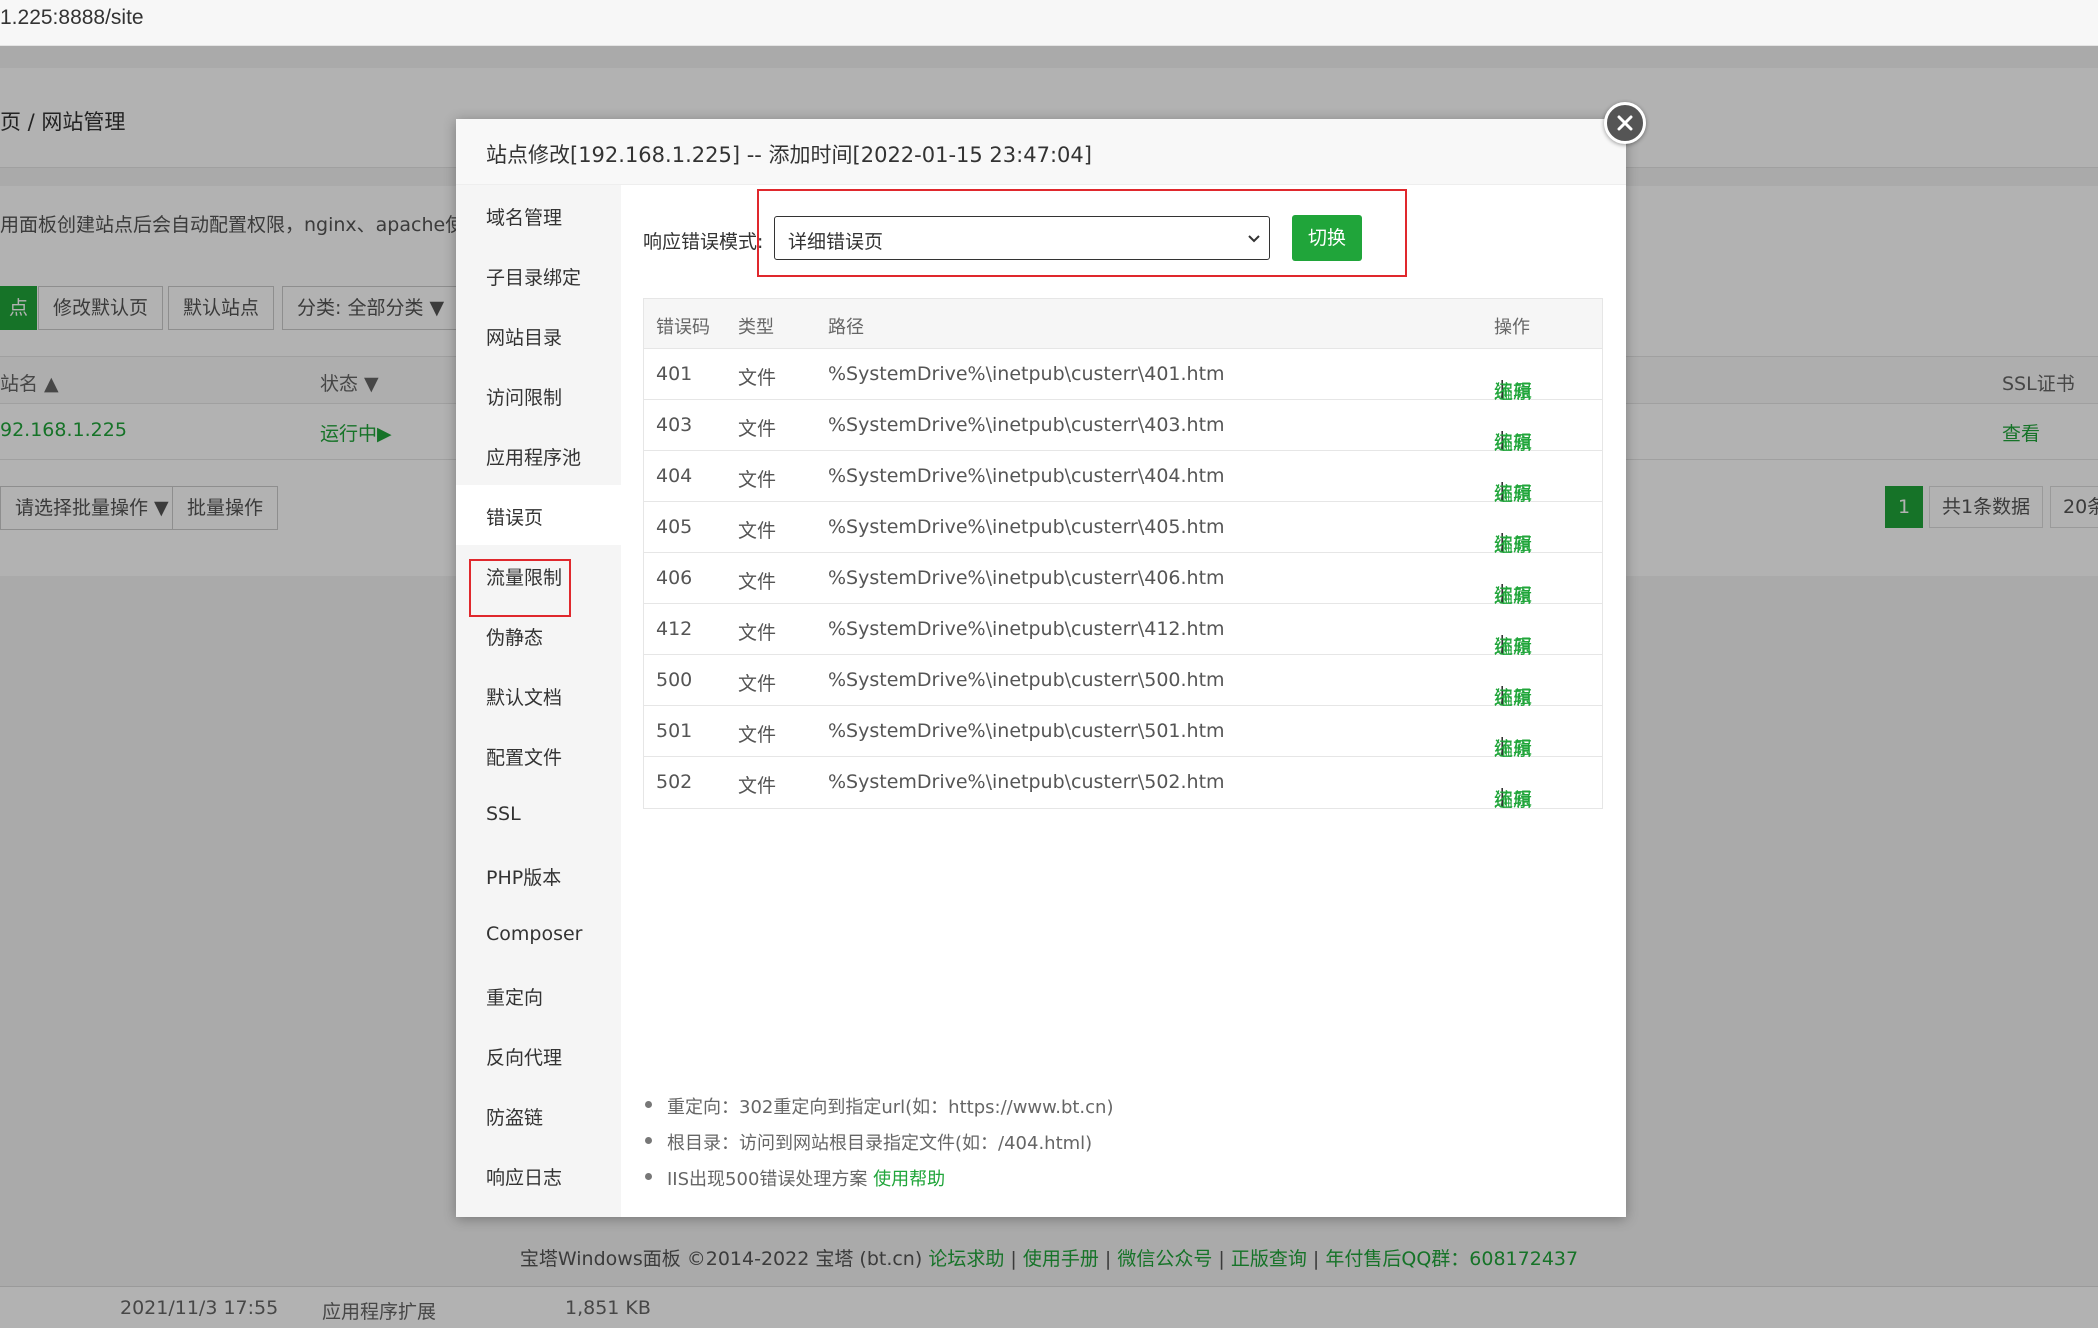 The height and width of the screenshot is (1328, 2098). I want to click on help-link: 使用帮助, so click(909, 1179).